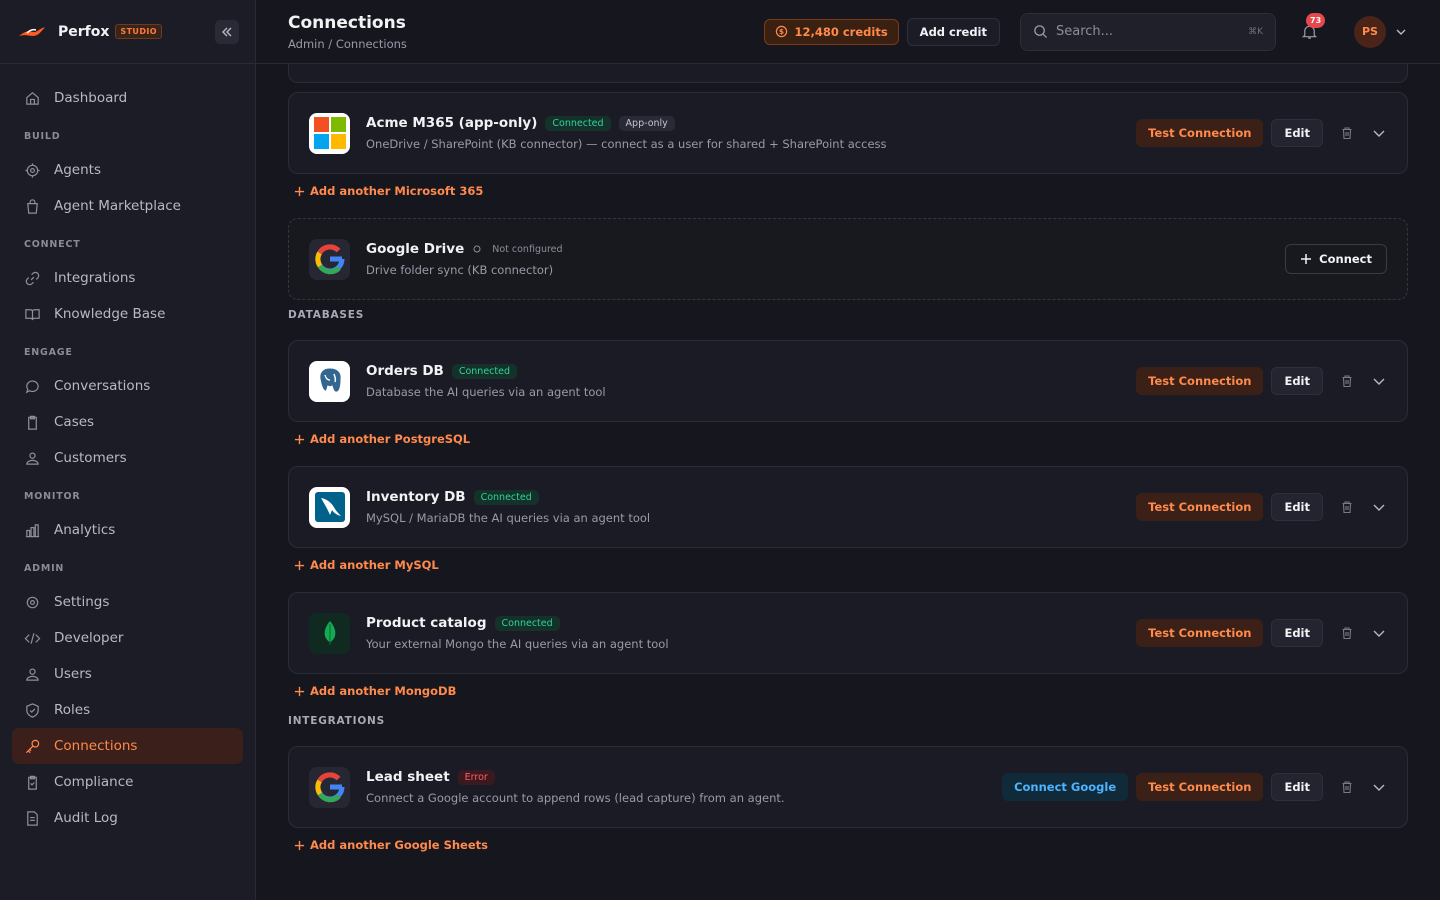 Image resolution: width=1440 pixels, height=900 pixels. I want to click on sidebar-item-analytics: Analytics, so click(127, 530).